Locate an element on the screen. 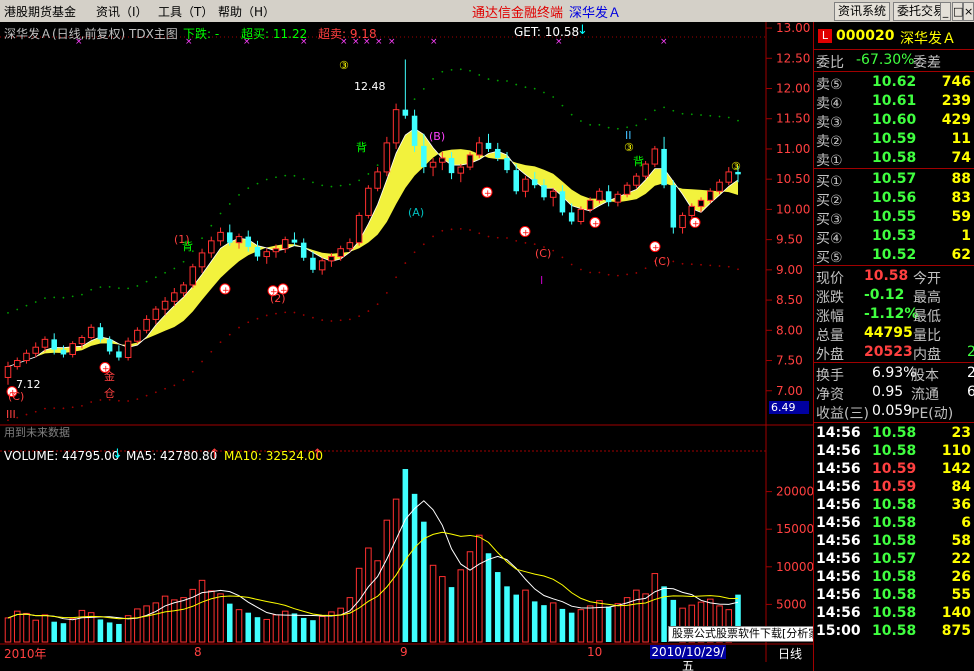 This screenshot has width=974, height=671. menu-info: 资讯（I） is located at coordinates (122, 11).